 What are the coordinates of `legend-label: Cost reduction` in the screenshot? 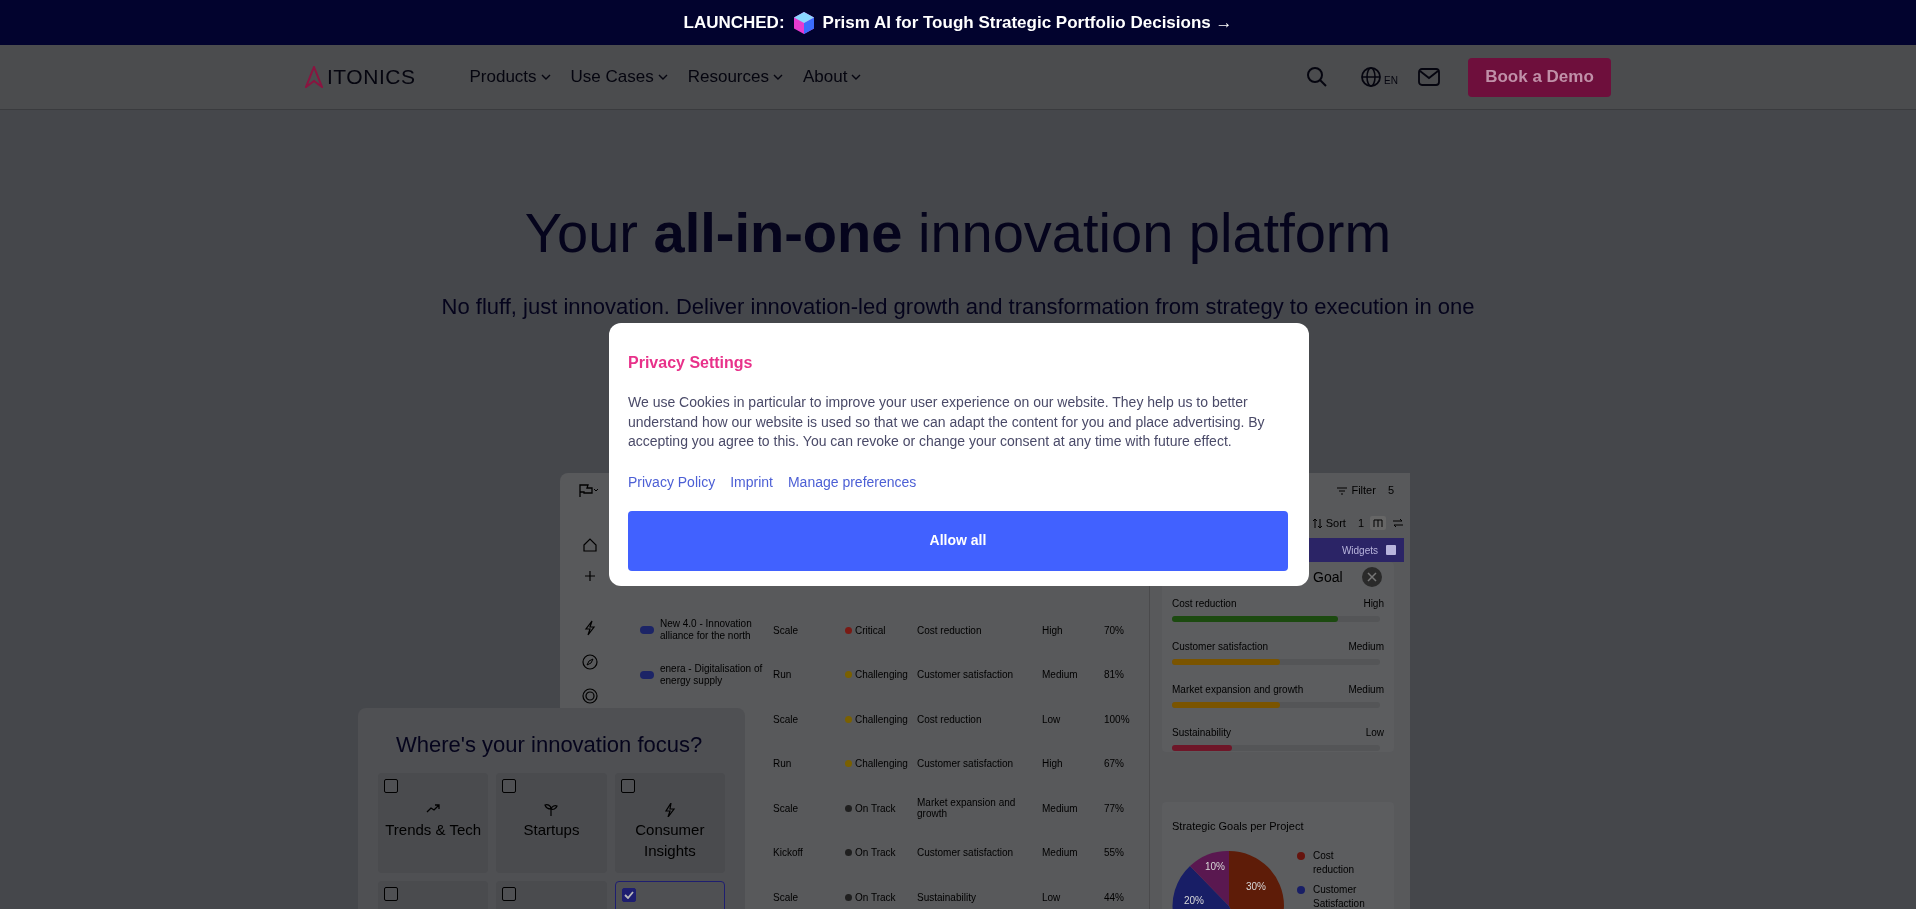 It's located at (1334, 862).